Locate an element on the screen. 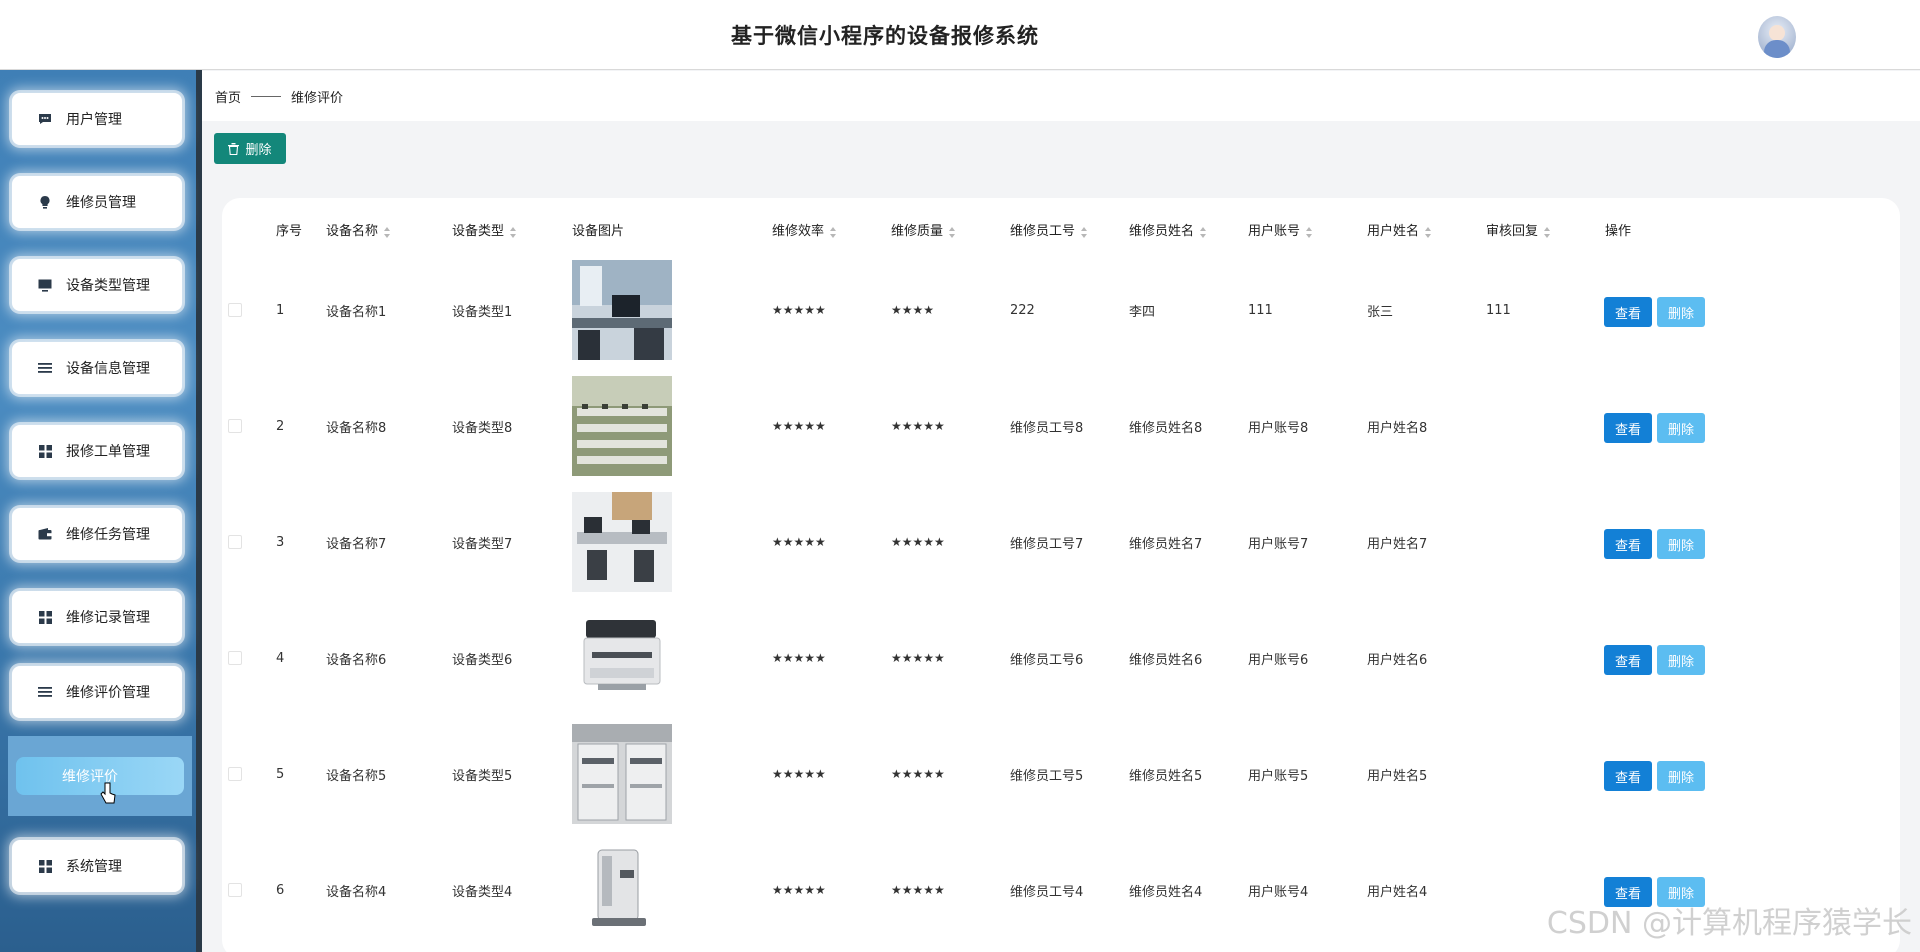 The width and height of the screenshot is (1920, 952). col-header-worker-name: 维修员姓名 is located at coordinates (1168, 232).